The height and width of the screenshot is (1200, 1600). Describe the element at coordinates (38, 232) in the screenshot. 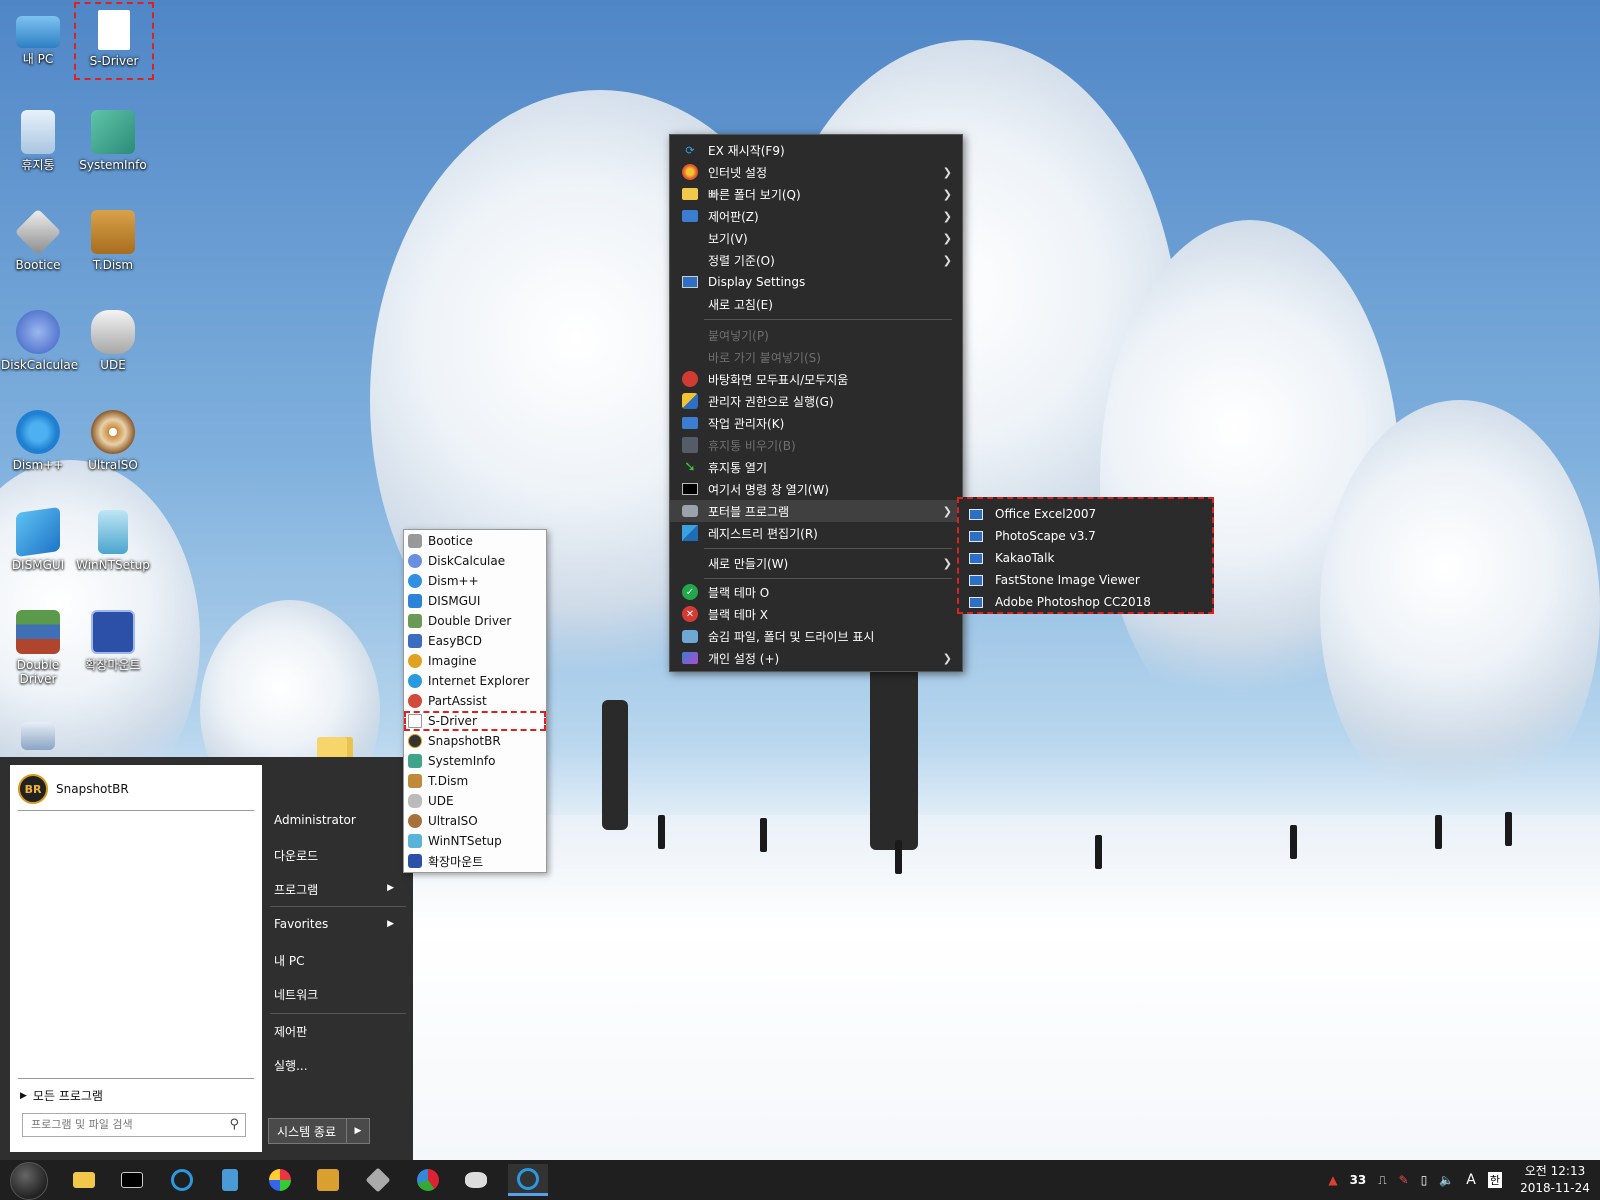

I see `bootice-icon` at that location.